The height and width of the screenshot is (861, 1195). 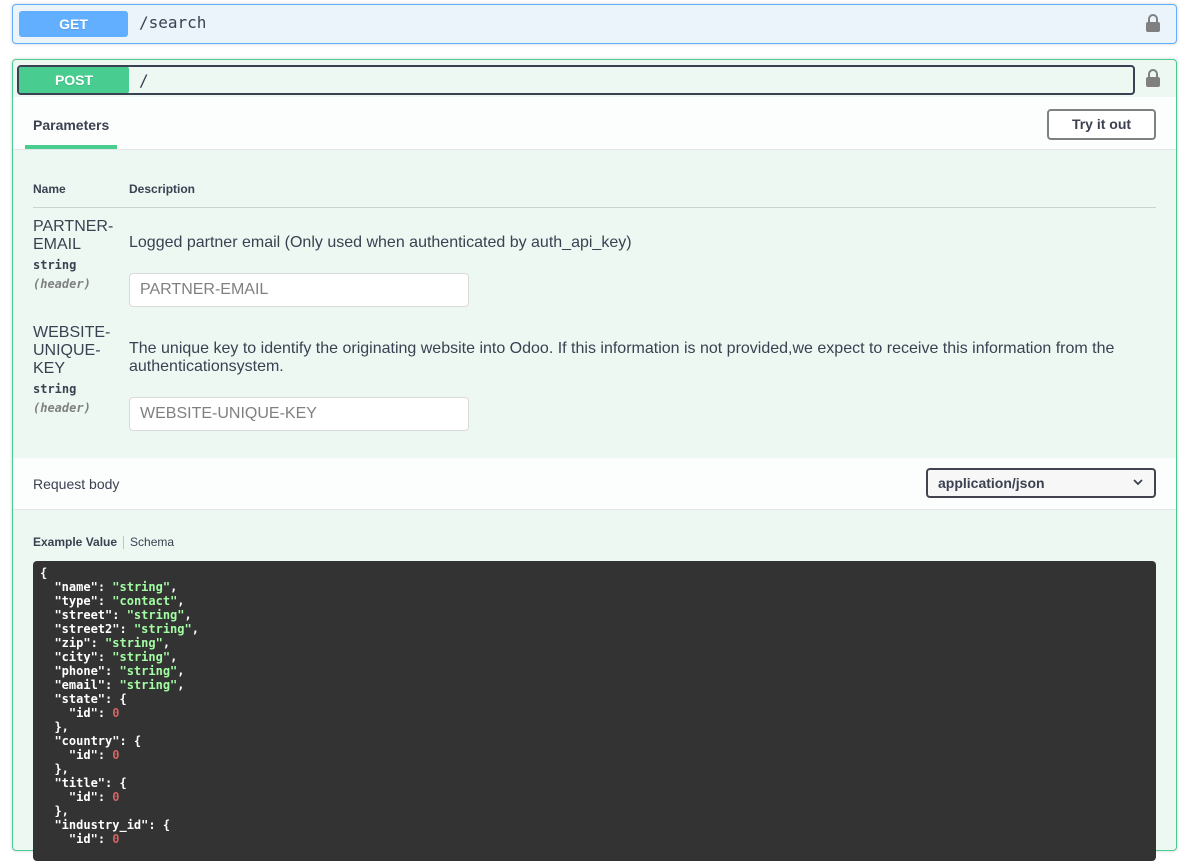 I want to click on json-key: "state", so click(x=80, y=699).